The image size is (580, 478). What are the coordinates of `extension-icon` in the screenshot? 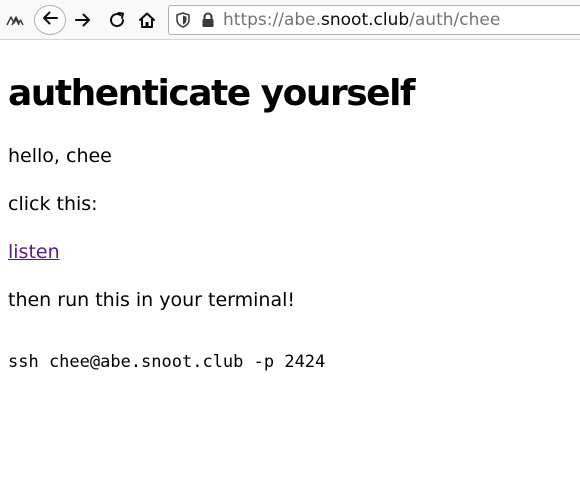 It's located at (15, 20).